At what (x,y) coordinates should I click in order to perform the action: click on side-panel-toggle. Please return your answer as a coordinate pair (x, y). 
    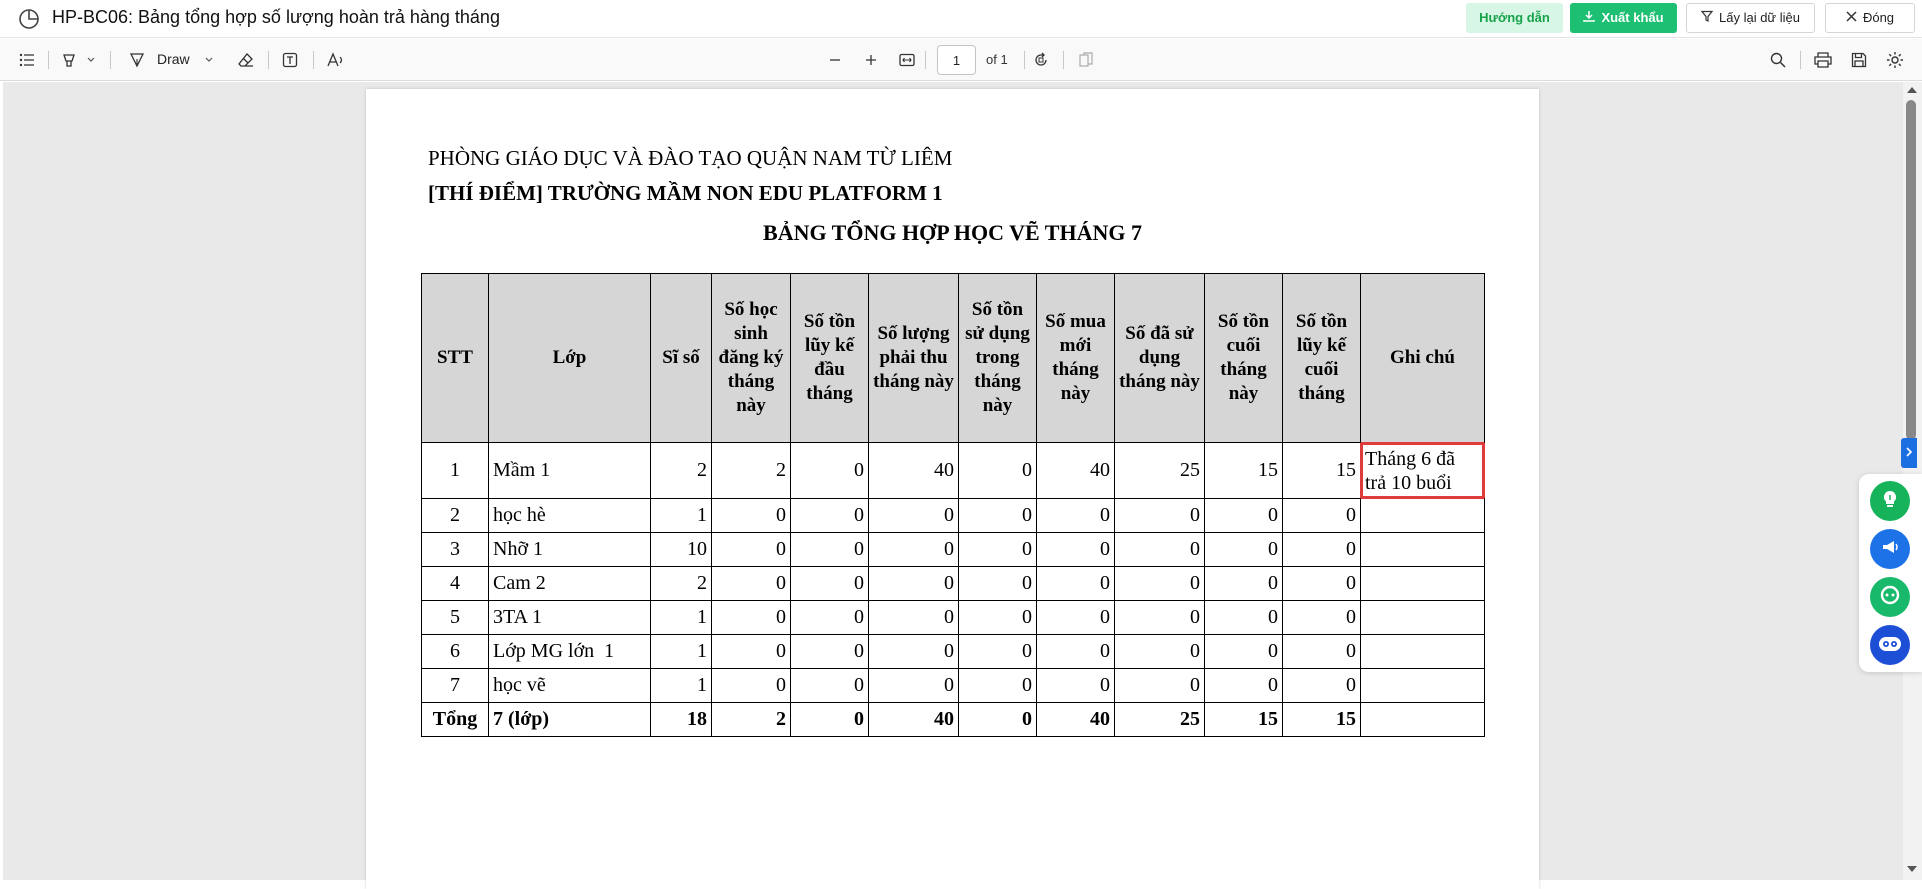
    Looking at the image, I should click on (1909, 453).